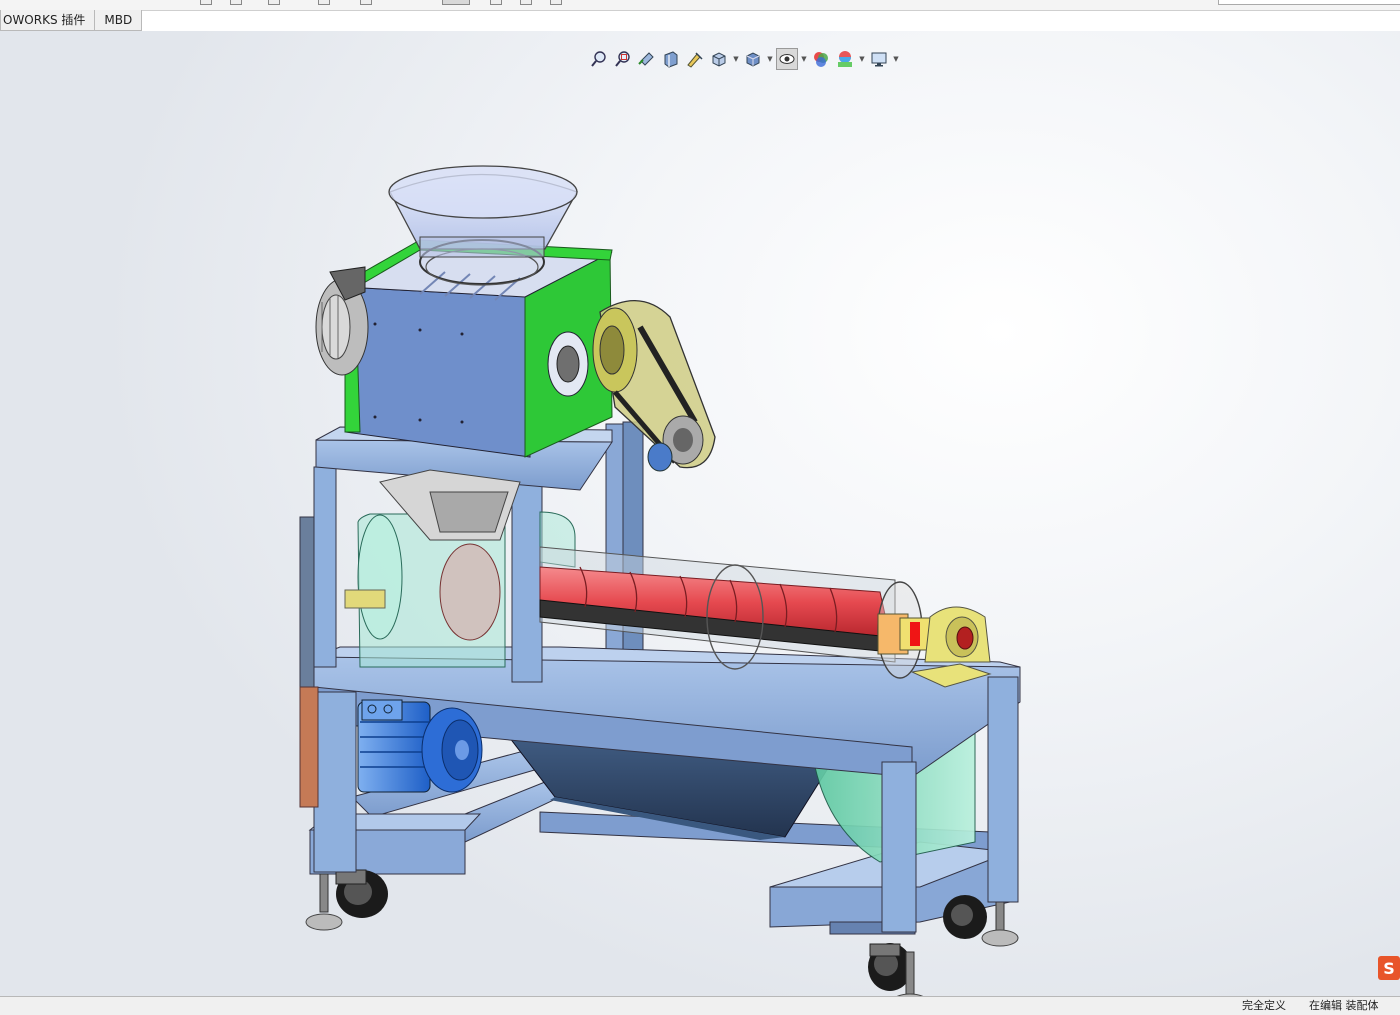 This screenshot has width=1400, height=1015. What do you see at coordinates (1344, 1005) in the screenshot?
I see `status-edit-mode: 在编辑 装配体` at bounding box center [1344, 1005].